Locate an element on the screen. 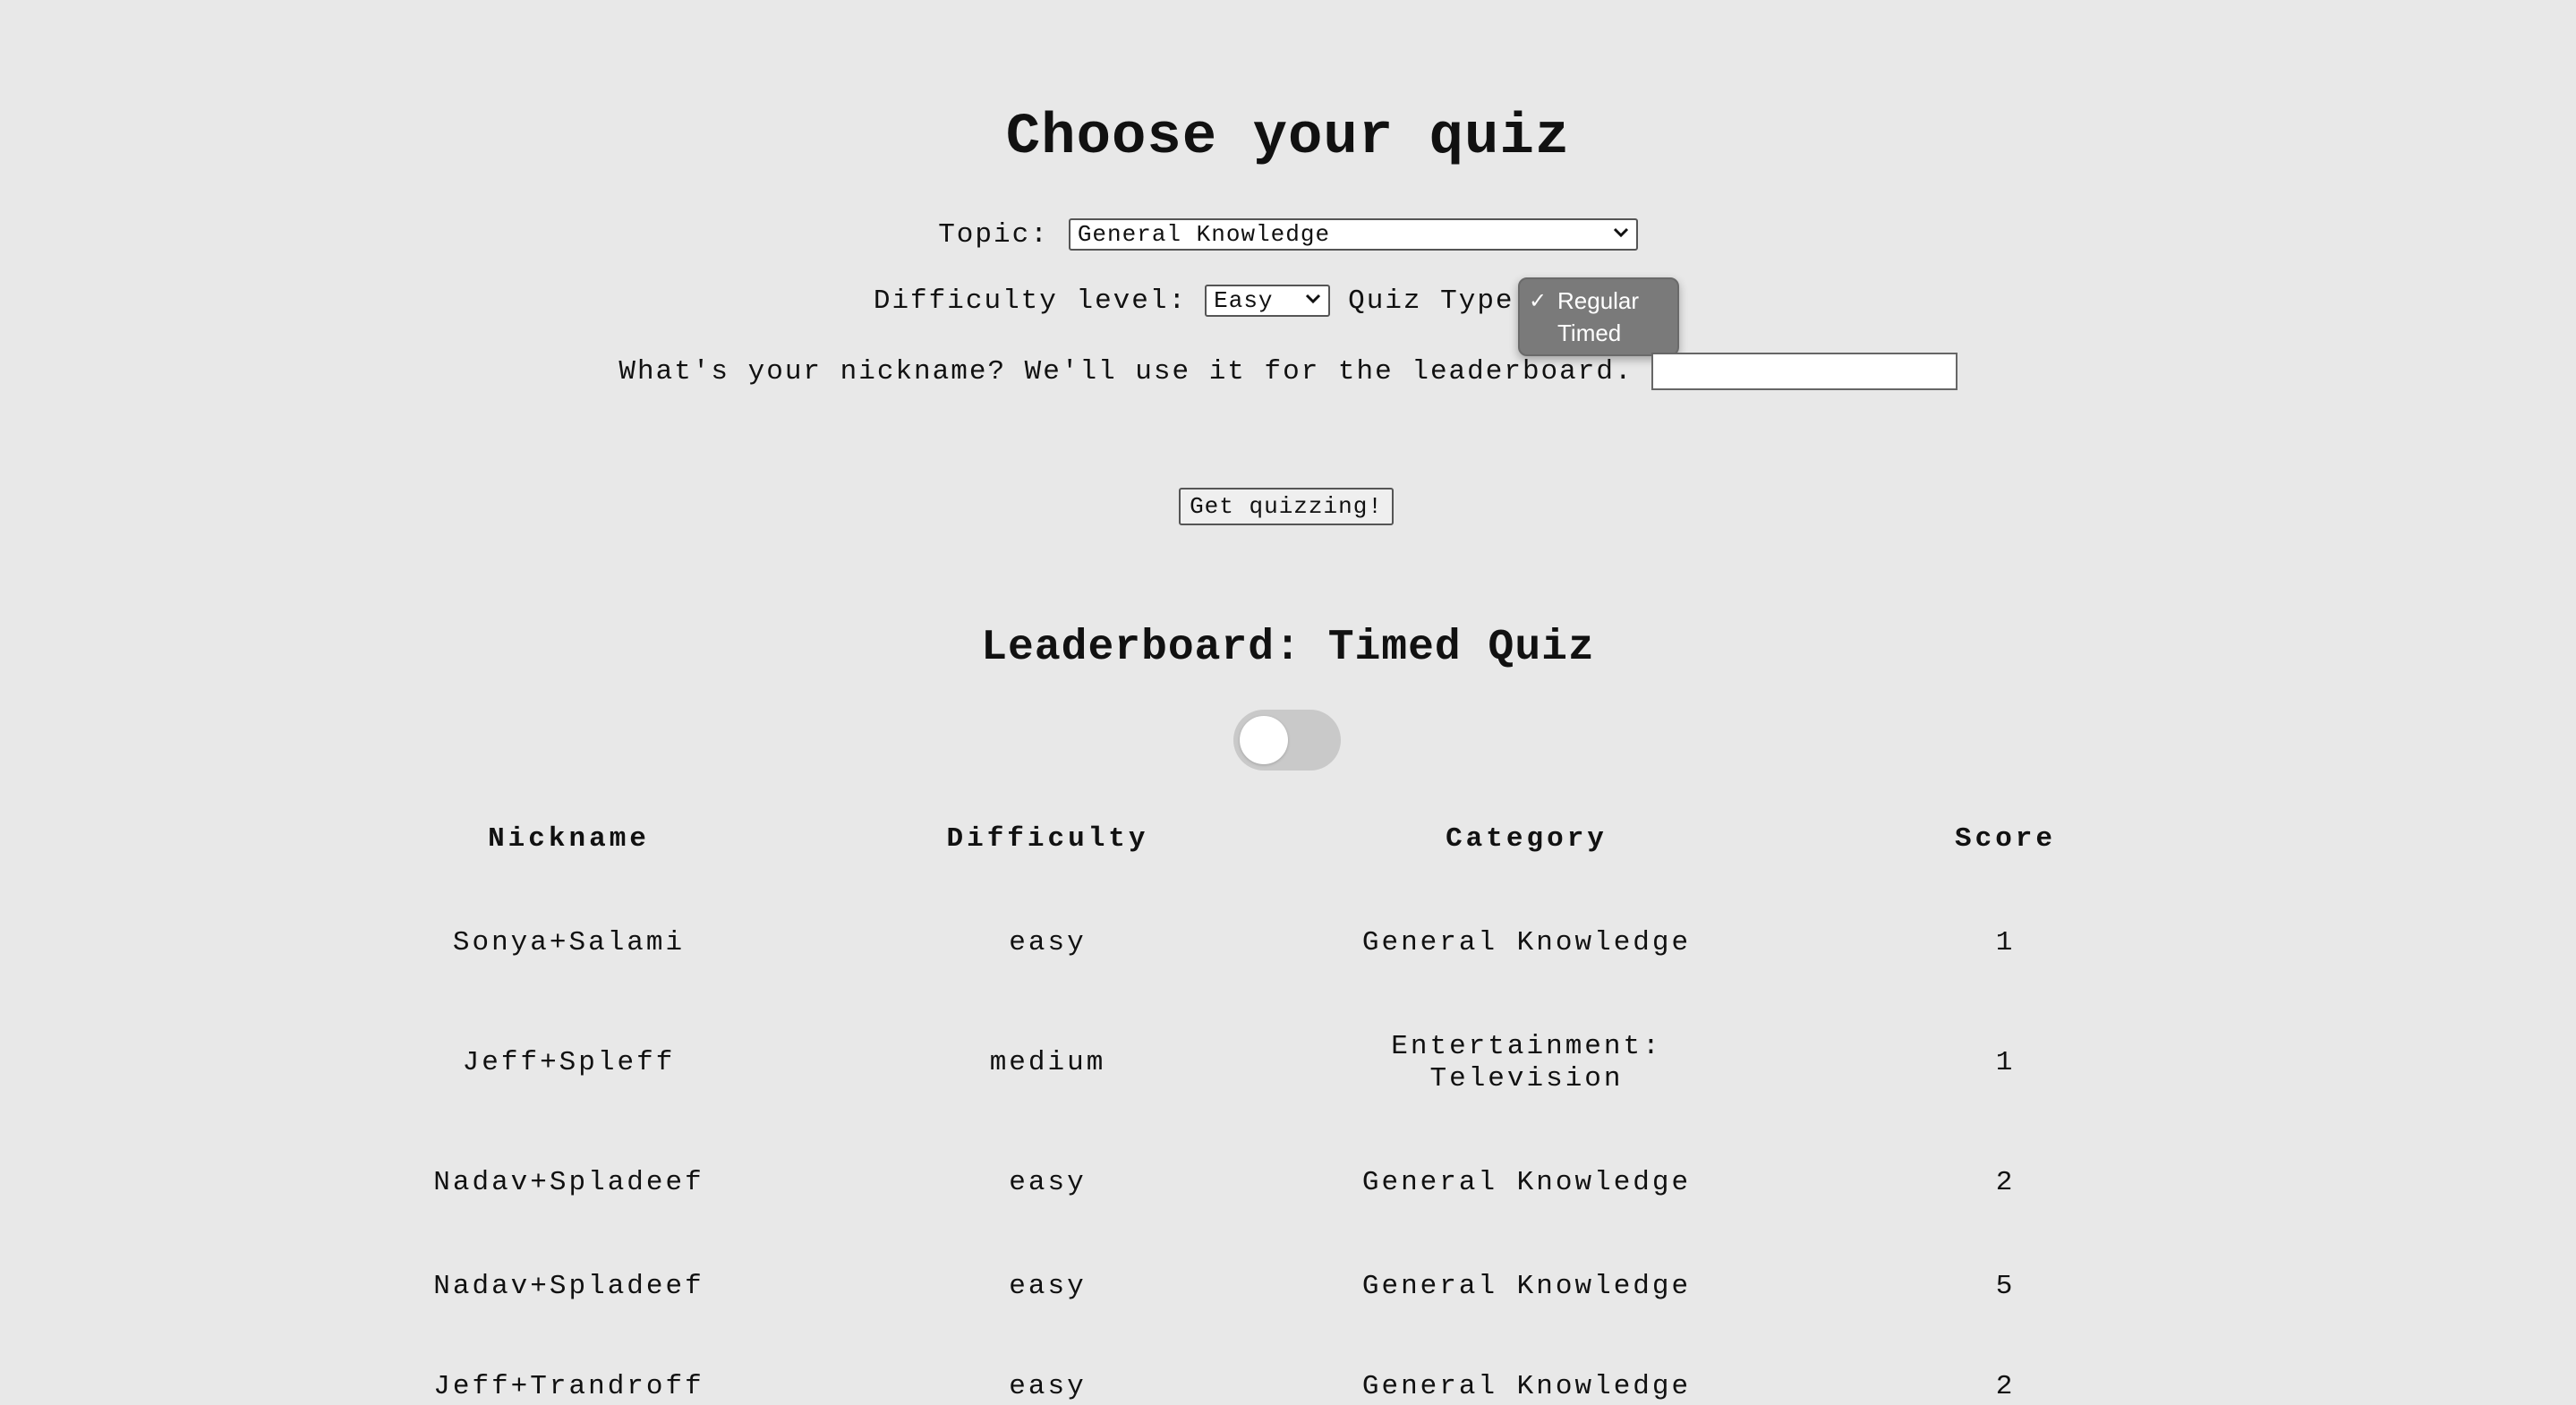 This screenshot has height=1405, width=2576. cell-nickname: Jeff+Spleff is located at coordinates (569, 1062).